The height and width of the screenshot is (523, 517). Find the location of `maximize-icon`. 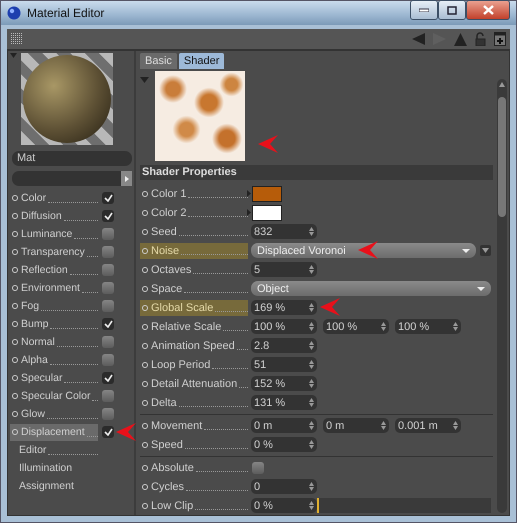

maximize-icon is located at coordinates (452, 10).